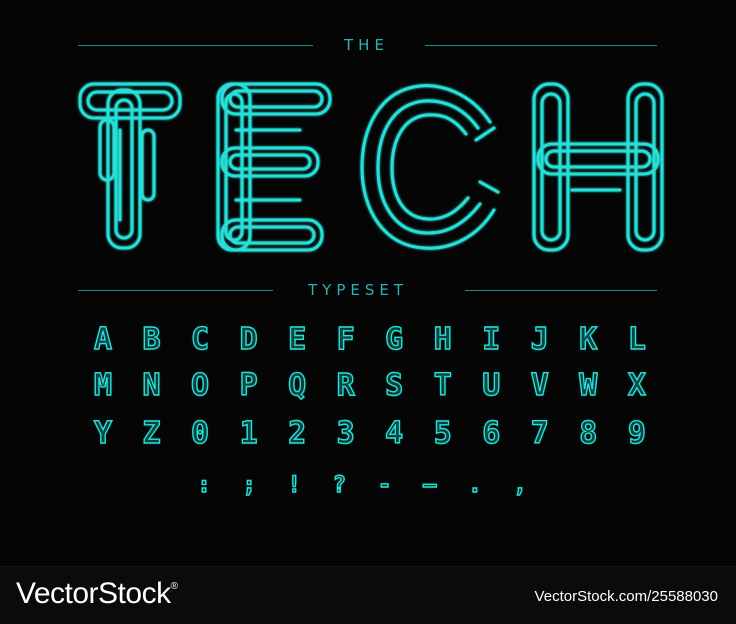 This screenshot has width=736, height=624. I want to click on headline-letter-t, so click(130, 166).